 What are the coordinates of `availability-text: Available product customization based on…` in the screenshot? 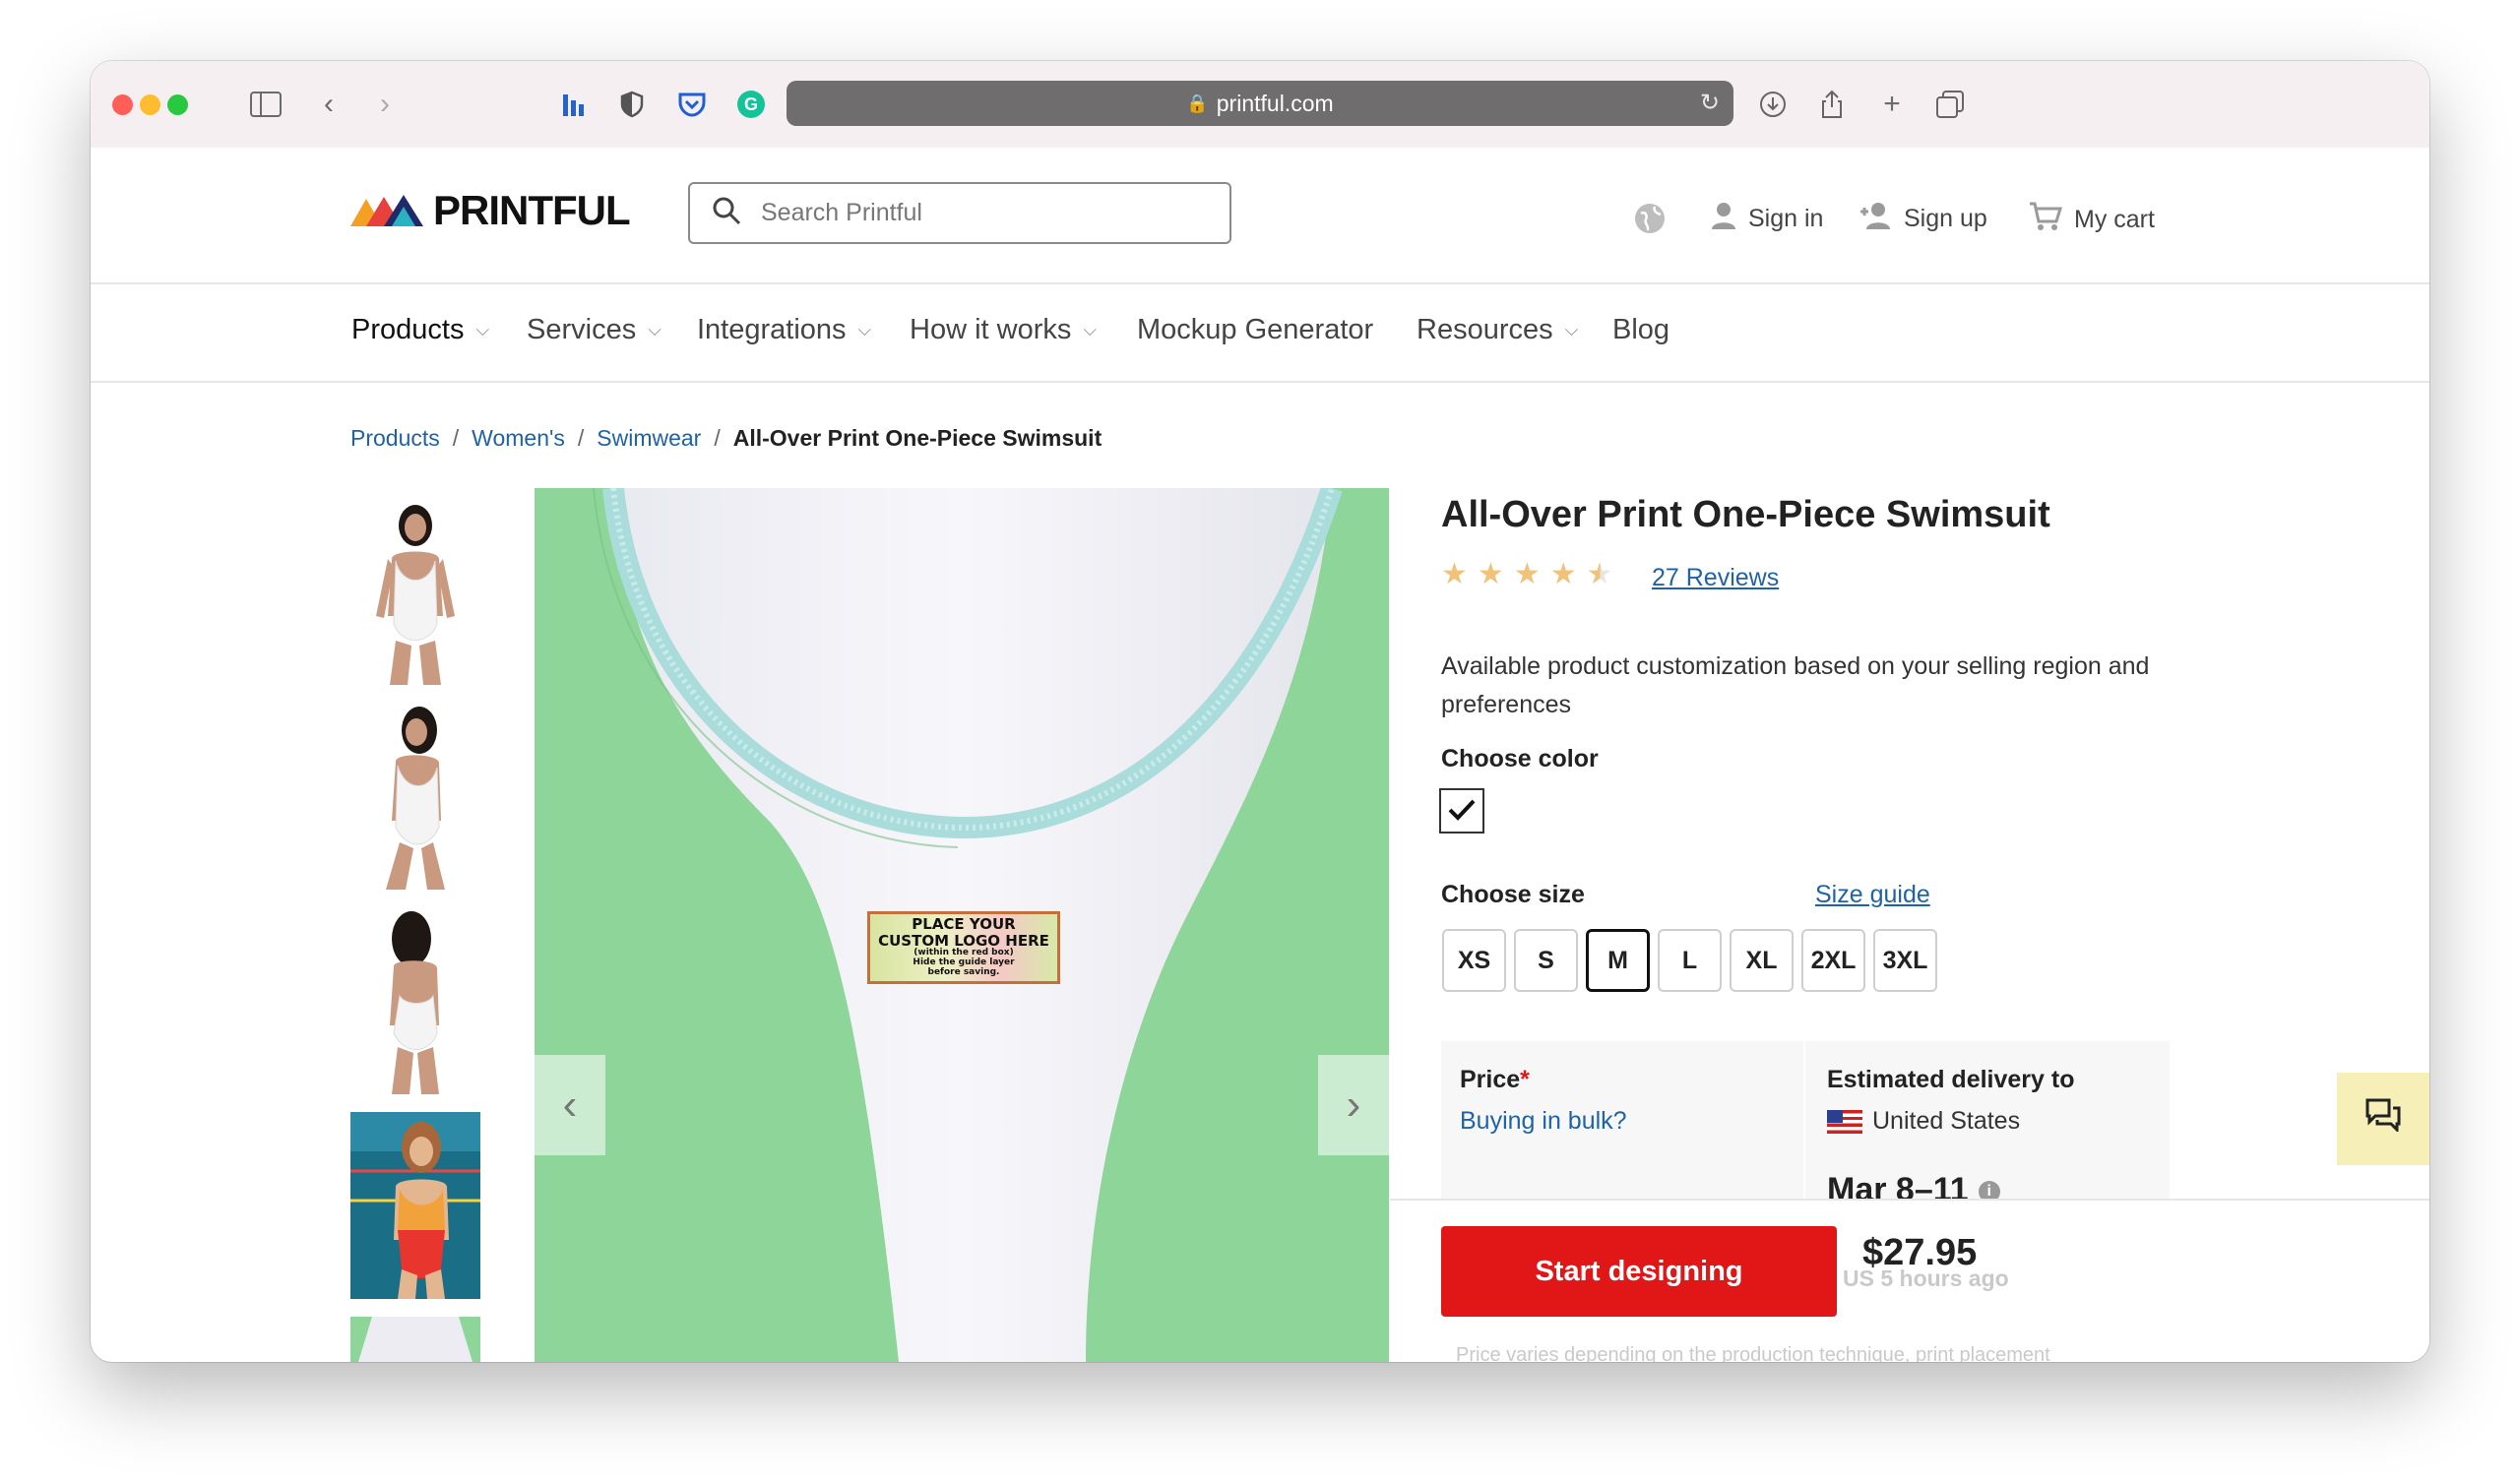 It's located at (1795, 685).